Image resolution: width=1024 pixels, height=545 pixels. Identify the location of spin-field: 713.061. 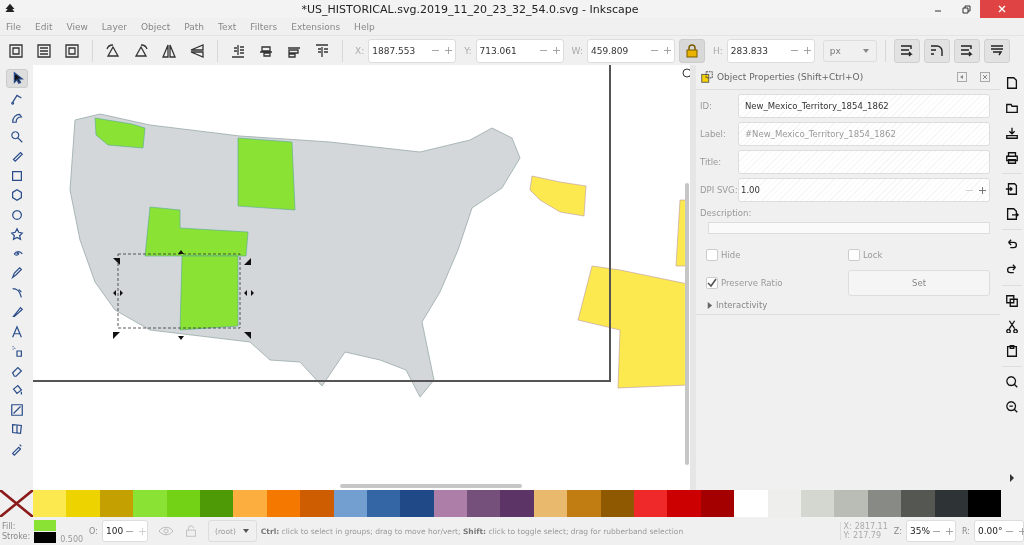
(519, 50).